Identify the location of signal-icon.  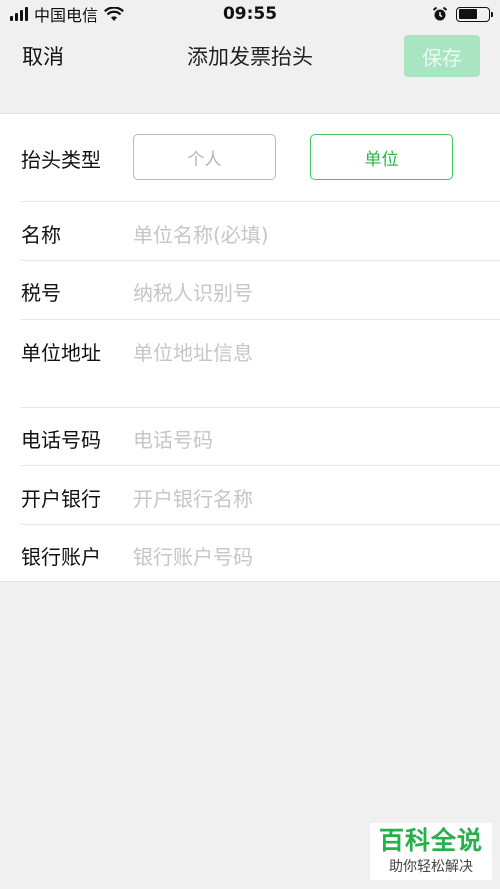
(19, 14).